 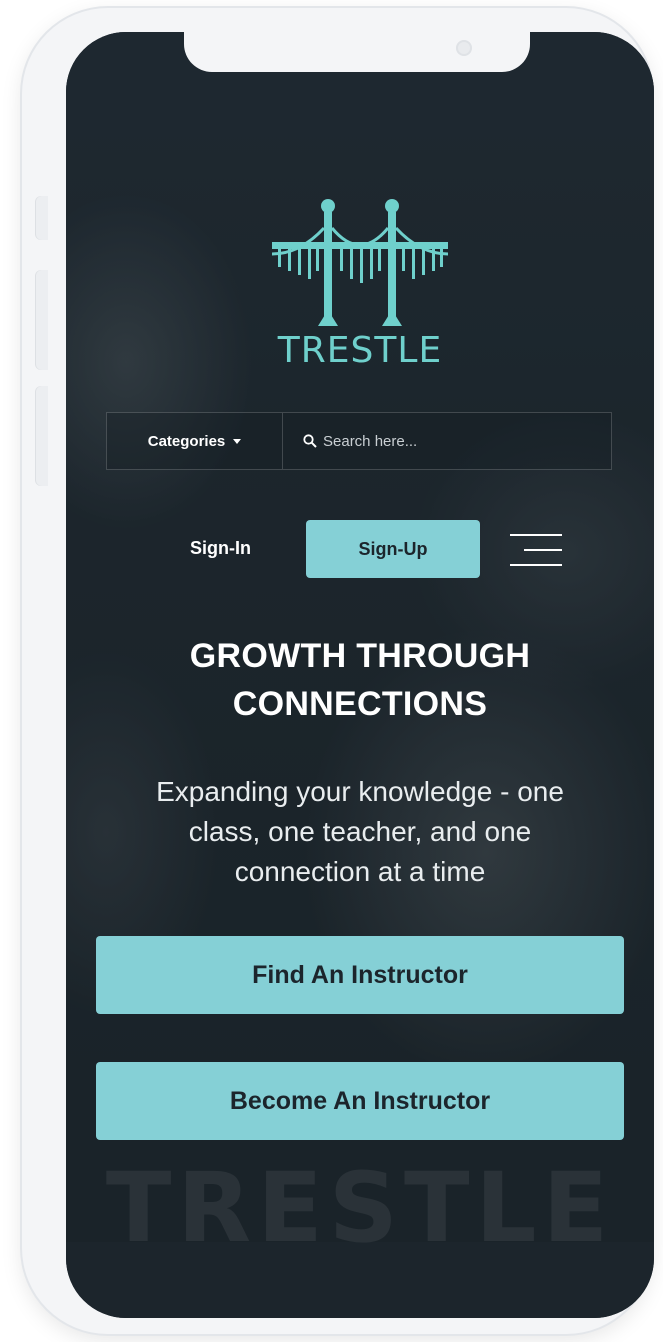 What do you see at coordinates (360, 262) in the screenshot?
I see `bridge-logo-icon` at bounding box center [360, 262].